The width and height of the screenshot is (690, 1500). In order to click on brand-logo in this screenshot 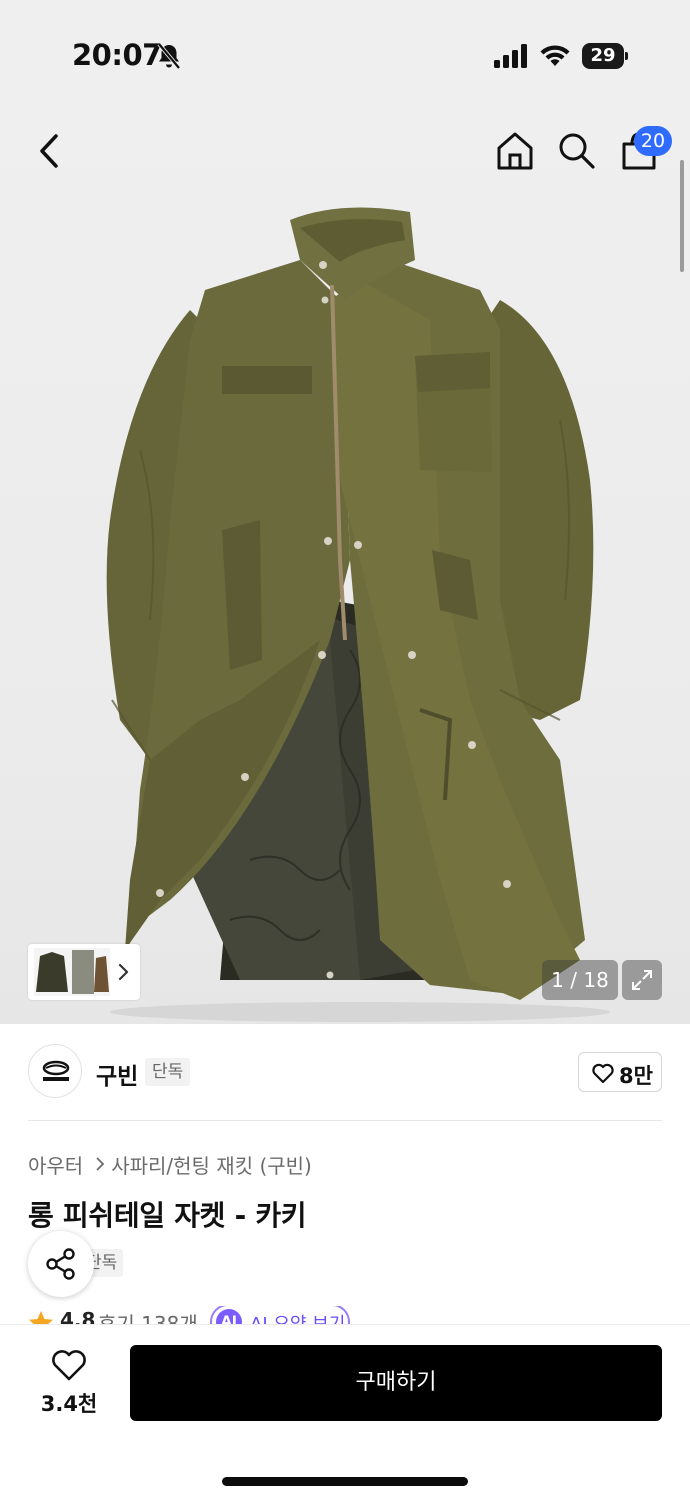, I will do `click(55, 1071)`.